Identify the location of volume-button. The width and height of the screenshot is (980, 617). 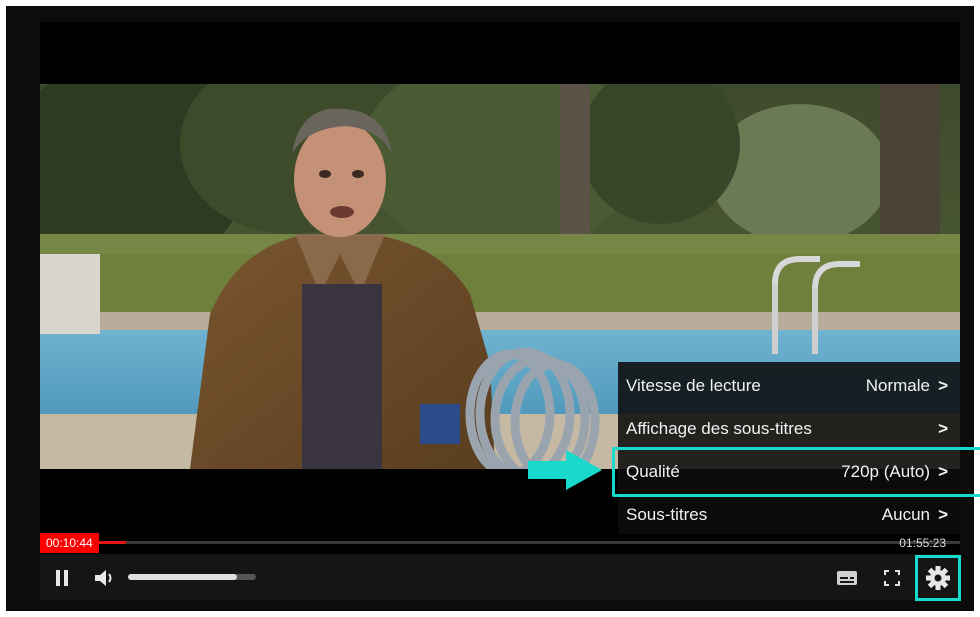
(105, 578).